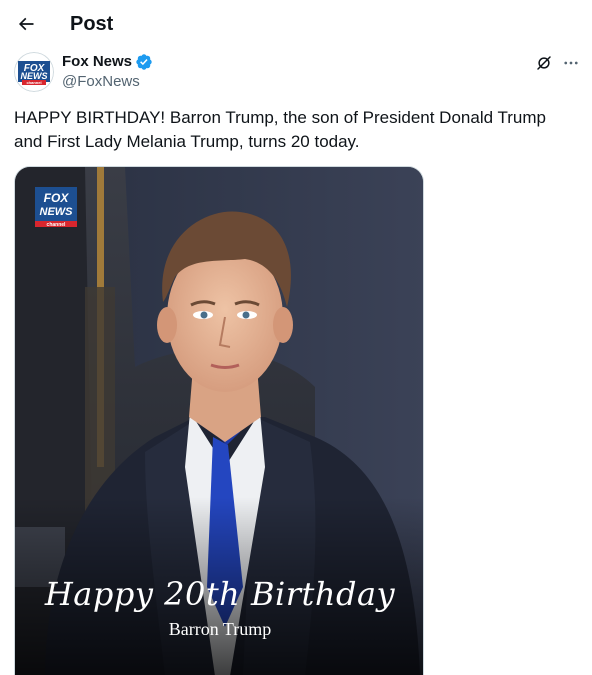 This screenshot has height=675, width=592. I want to click on page-title: Post, so click(92, 24).